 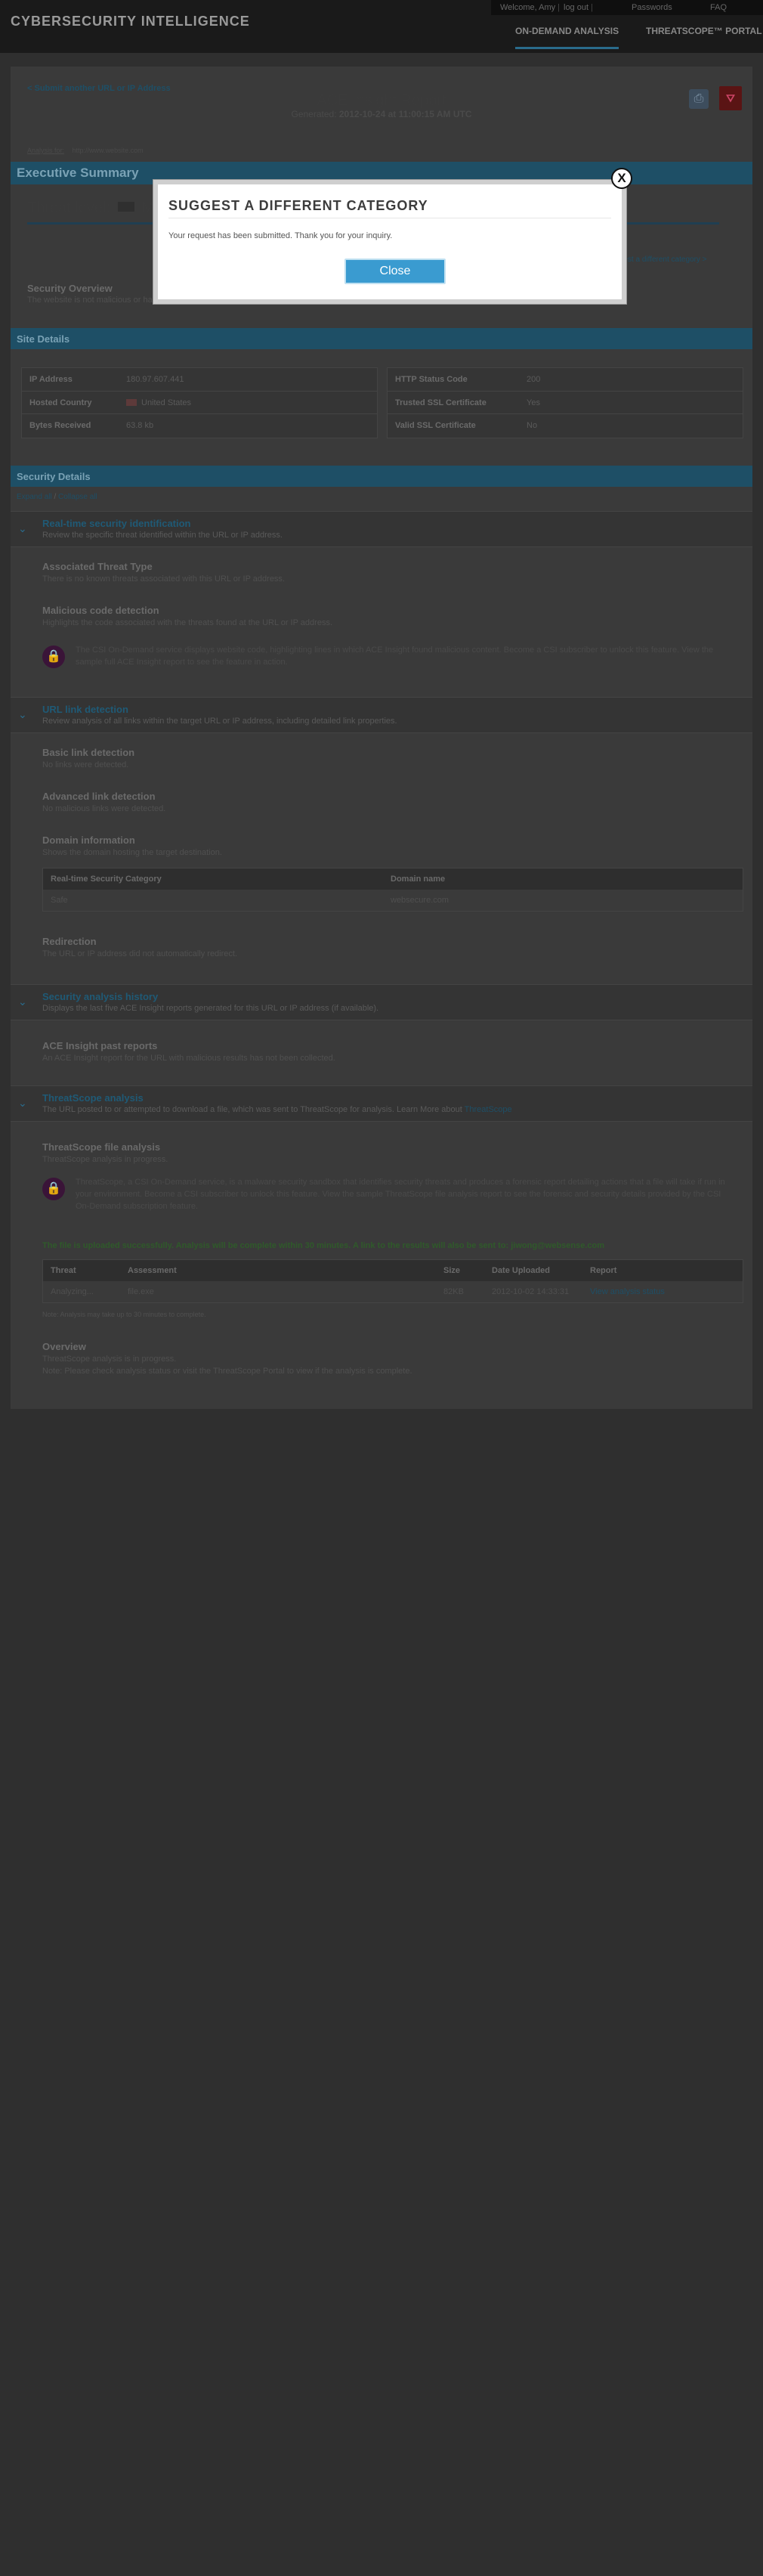 What do you see at coordinates (90, 208) in the screenshot?
I see `threat-level-label: Threat level: M` at bounding box center [90, 208].